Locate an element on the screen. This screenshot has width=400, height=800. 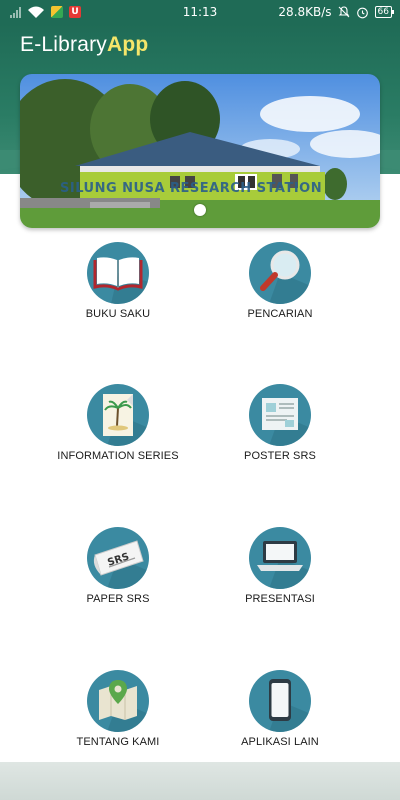
status-bar: U 11:13 28.8KB/s 66 is located at coordinates (200, 12).